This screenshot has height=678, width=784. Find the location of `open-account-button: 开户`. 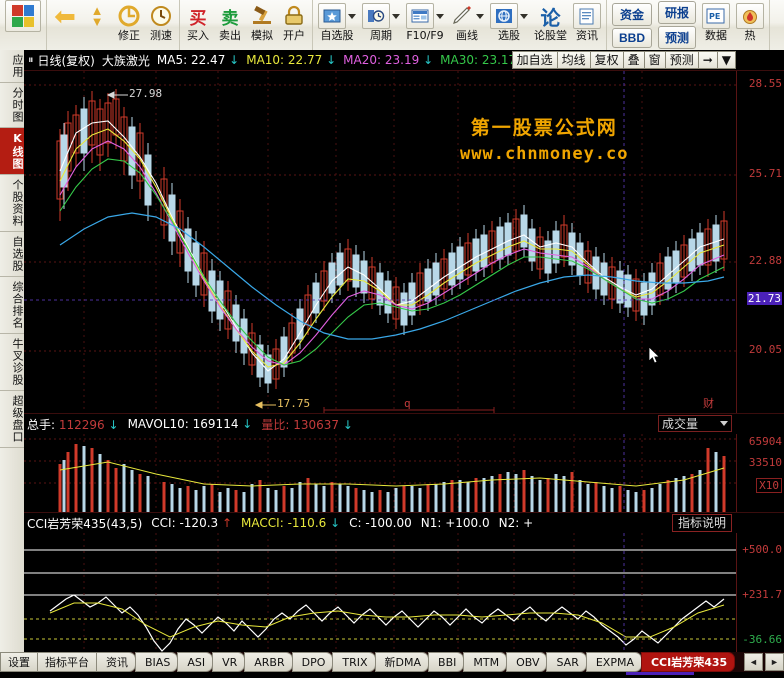

open-account-button: 开户 is located at coordinates (294, 25).